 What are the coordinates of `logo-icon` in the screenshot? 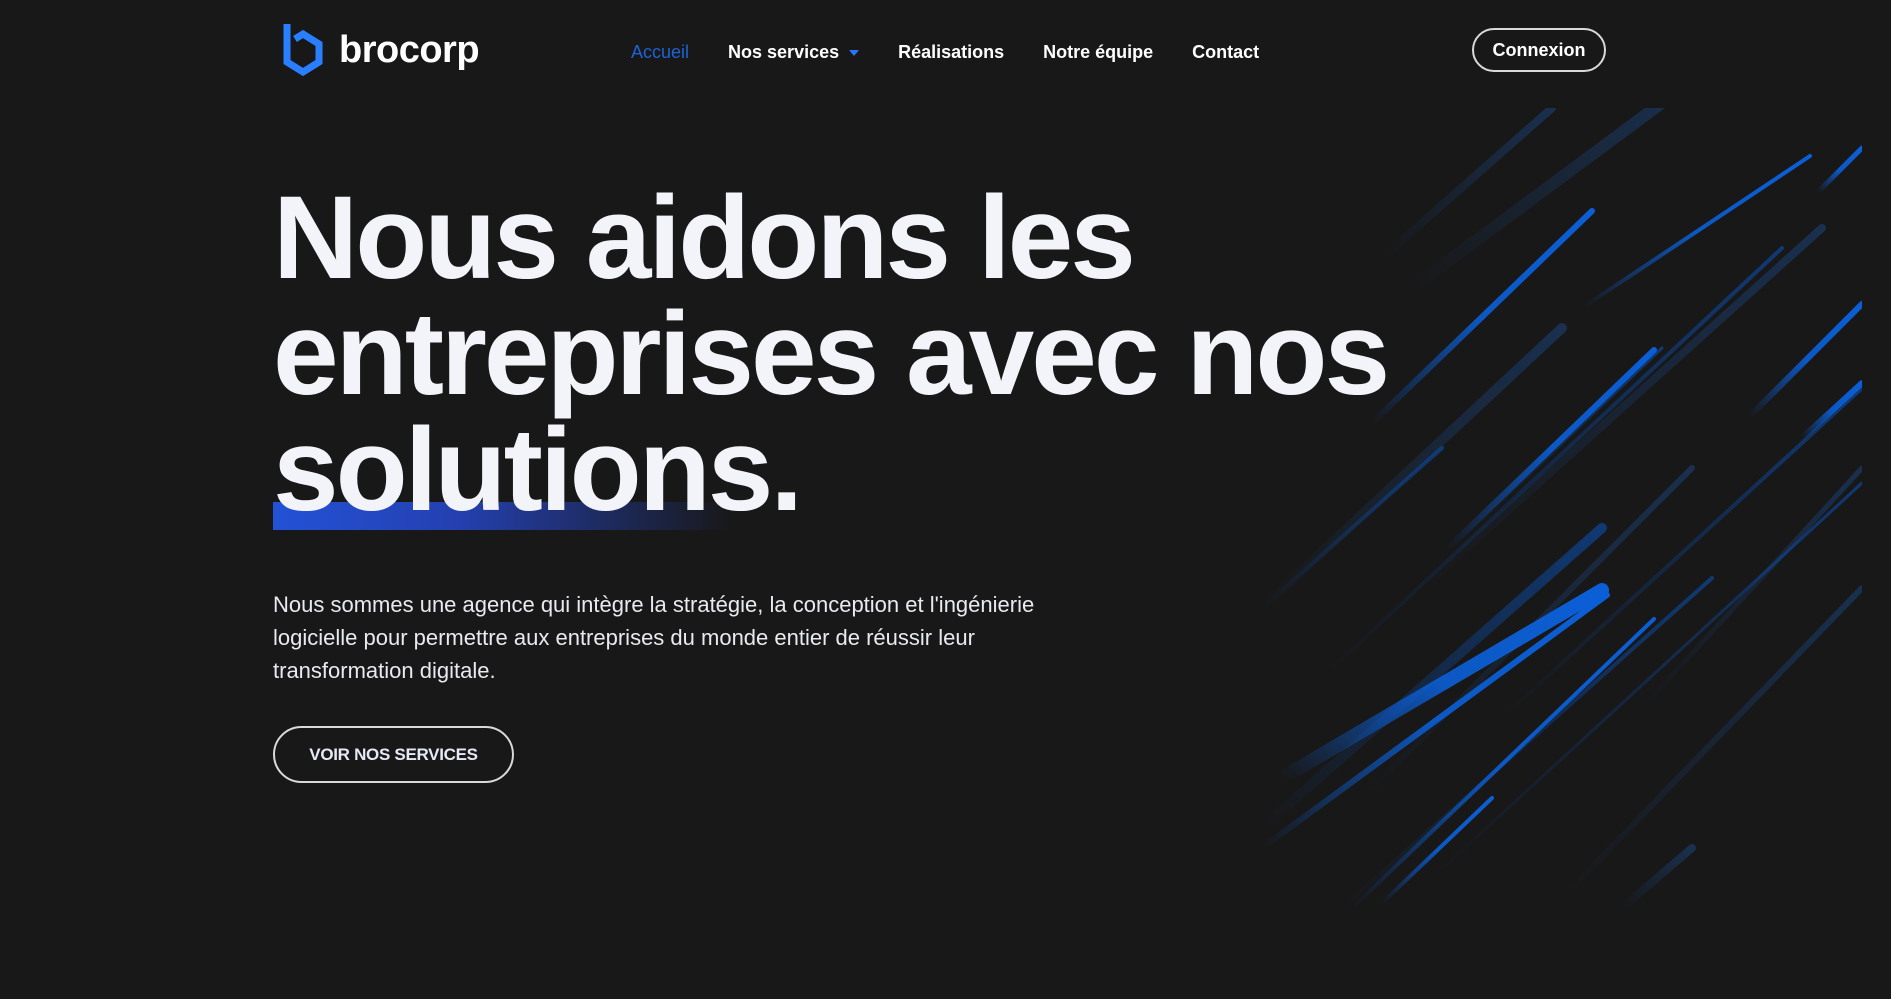 It's located at (303, 50).